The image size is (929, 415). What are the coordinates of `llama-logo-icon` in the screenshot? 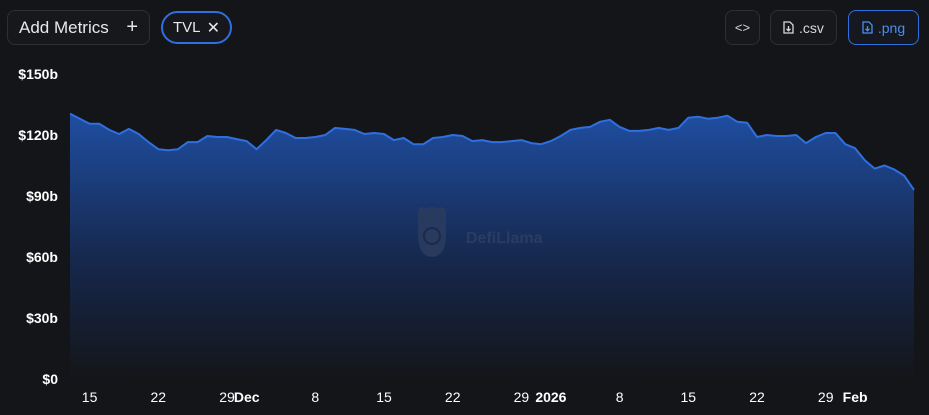 It's located at (432, 232).